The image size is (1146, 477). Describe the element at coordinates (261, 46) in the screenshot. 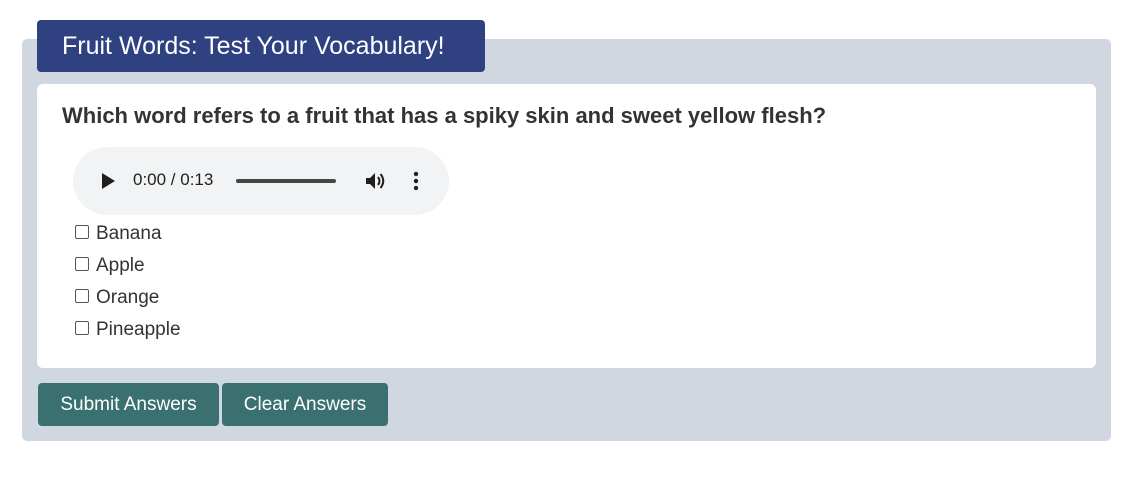

I see `page-title: Fruit Words: Test Your Vocabulary!` at that location.